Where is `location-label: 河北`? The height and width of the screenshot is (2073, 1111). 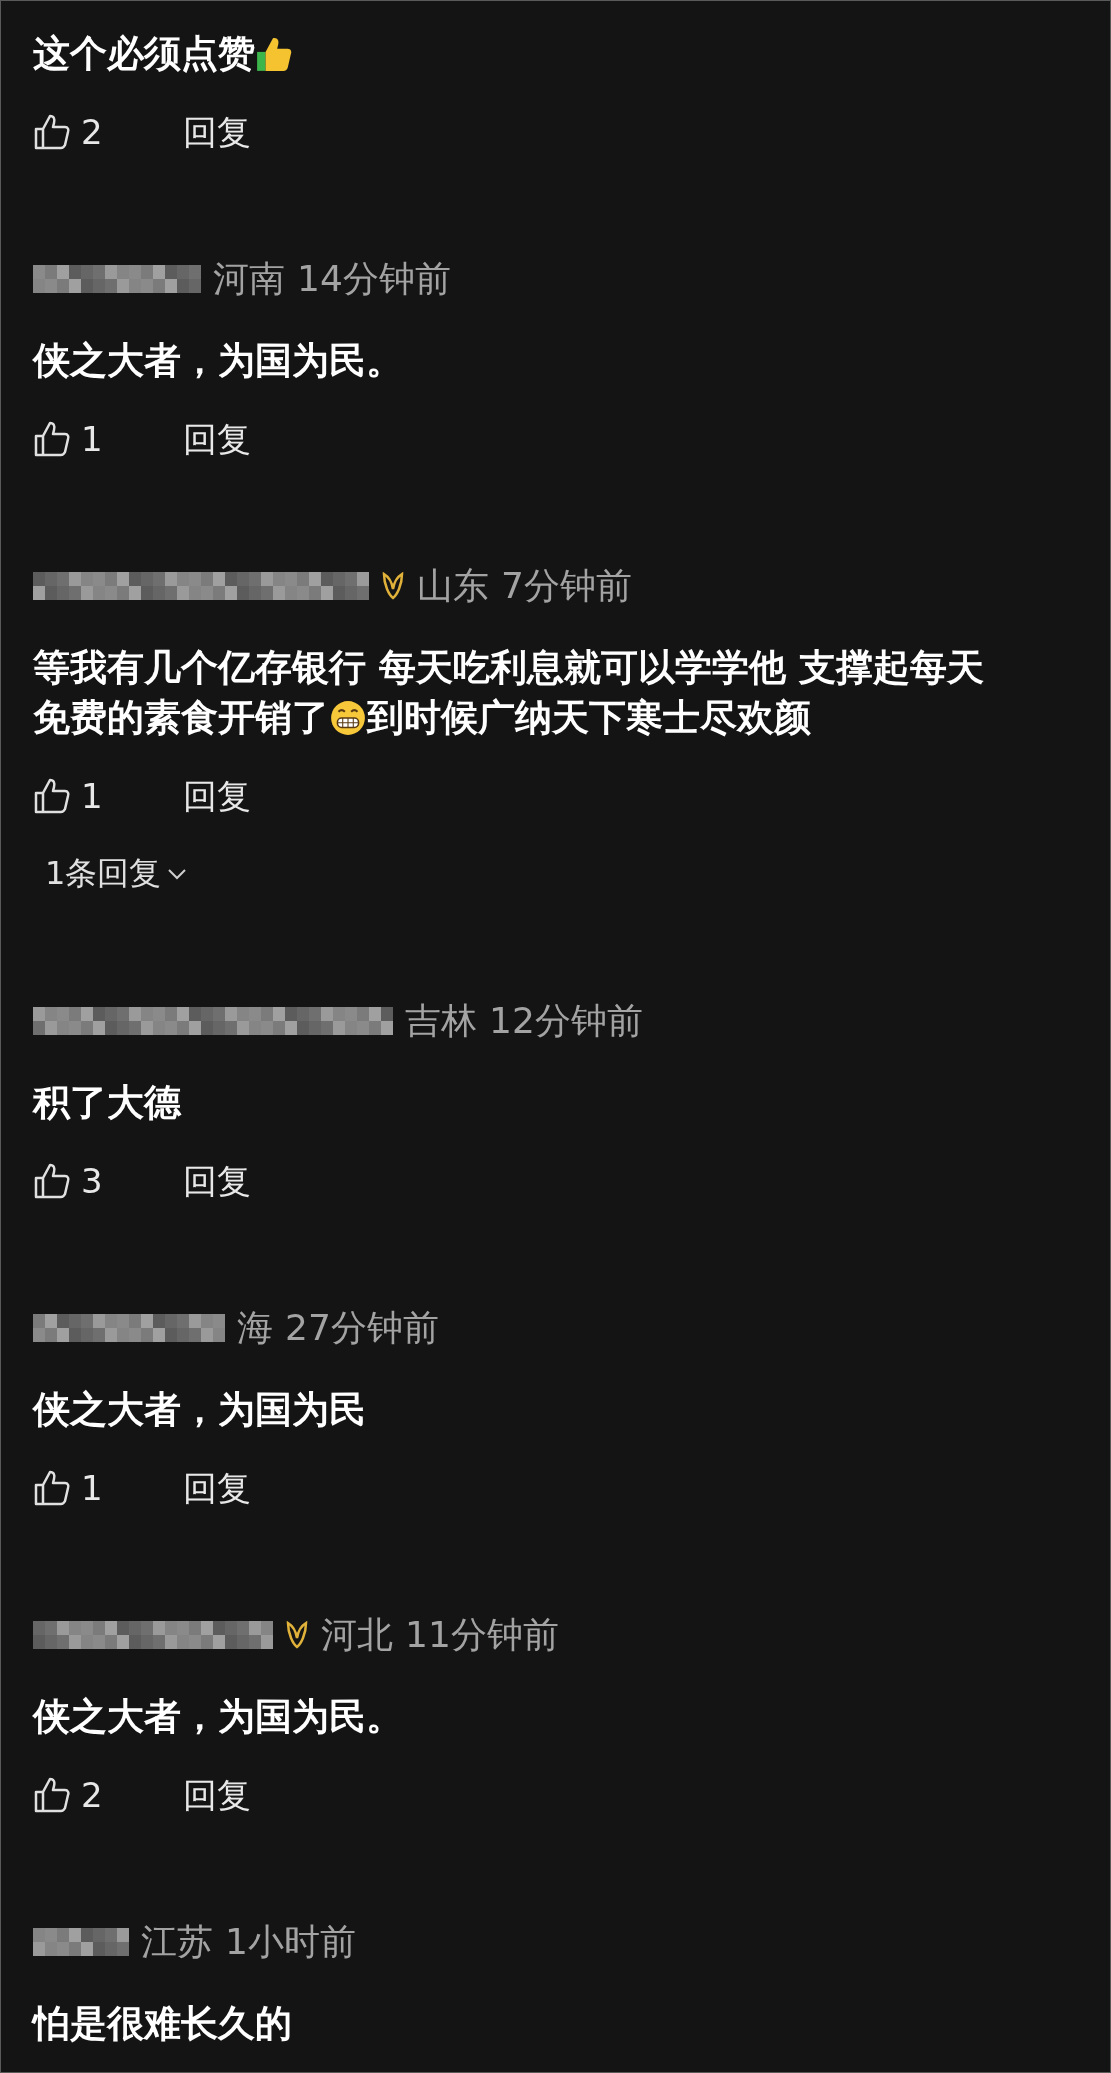 location-label: 河北 is located at coordinates (357, 1635).